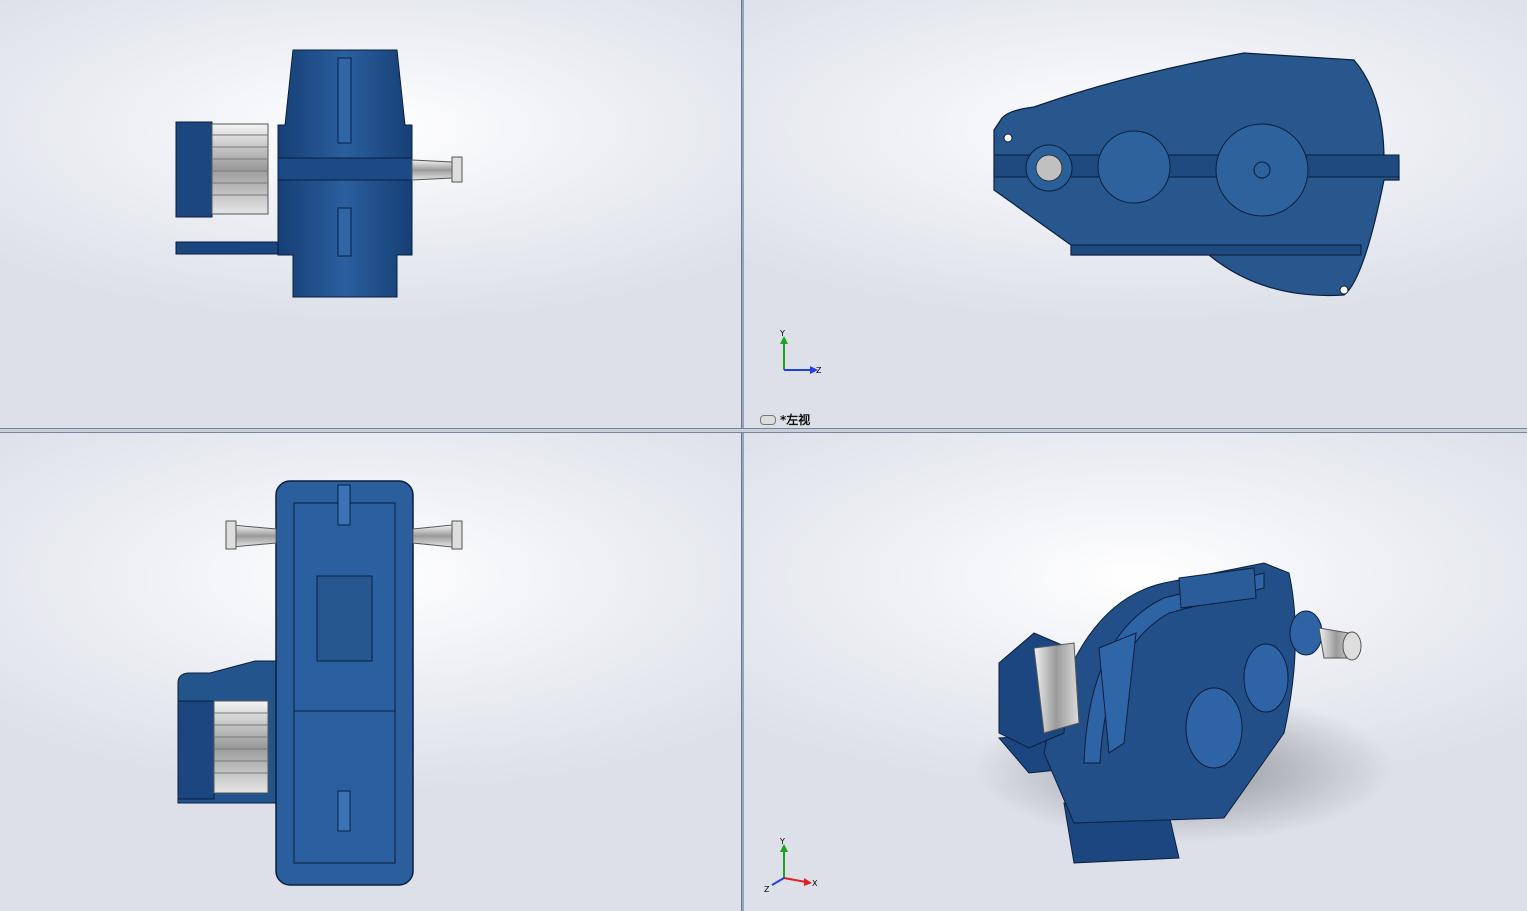 This screenshot has width=1527, height=911. What do you see at coordinates (800, 352) in the screenshot?
I see `triad-icon: Y Z` at bounding box center [800, 352].